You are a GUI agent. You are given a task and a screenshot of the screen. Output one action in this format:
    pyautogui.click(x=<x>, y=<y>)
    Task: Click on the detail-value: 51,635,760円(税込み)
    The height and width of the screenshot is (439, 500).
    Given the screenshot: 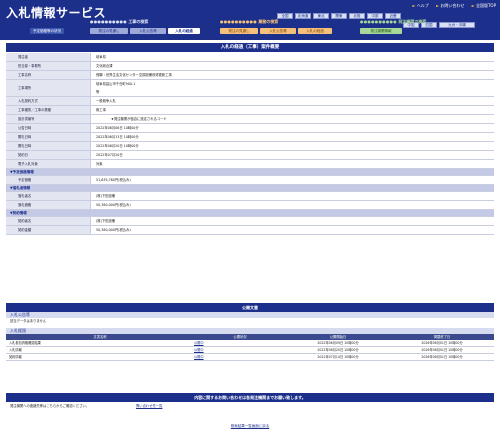 What is the action you would take?
    pyautogui.click(x=292, y=180)
    